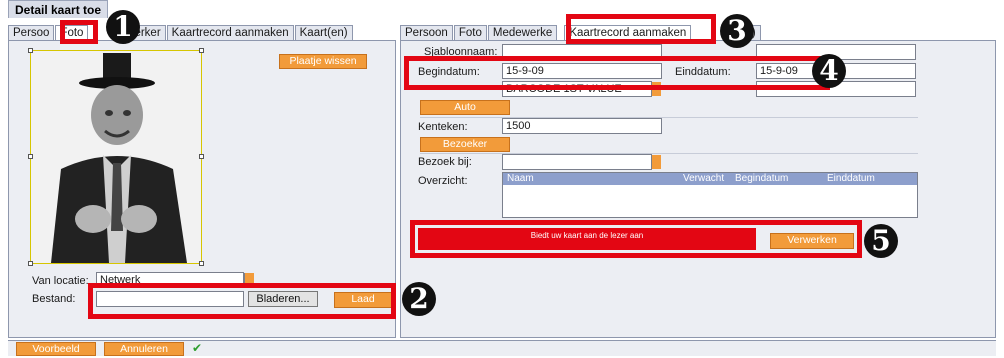 The height and width of the screenshot is (358, 1004). What do you see at coordinates (323, 32) in the screenshot?
I see `tab-kaarten: Kaart(en)` at bounding box center [323, 32].